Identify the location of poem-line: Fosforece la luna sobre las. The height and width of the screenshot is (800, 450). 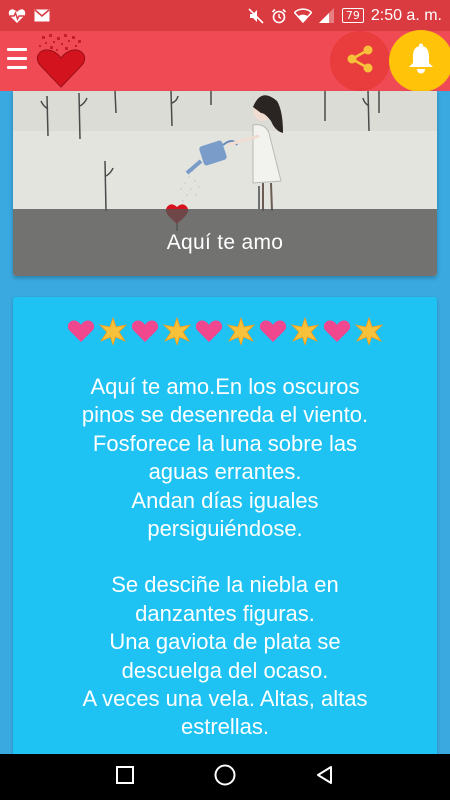
(225, 443).